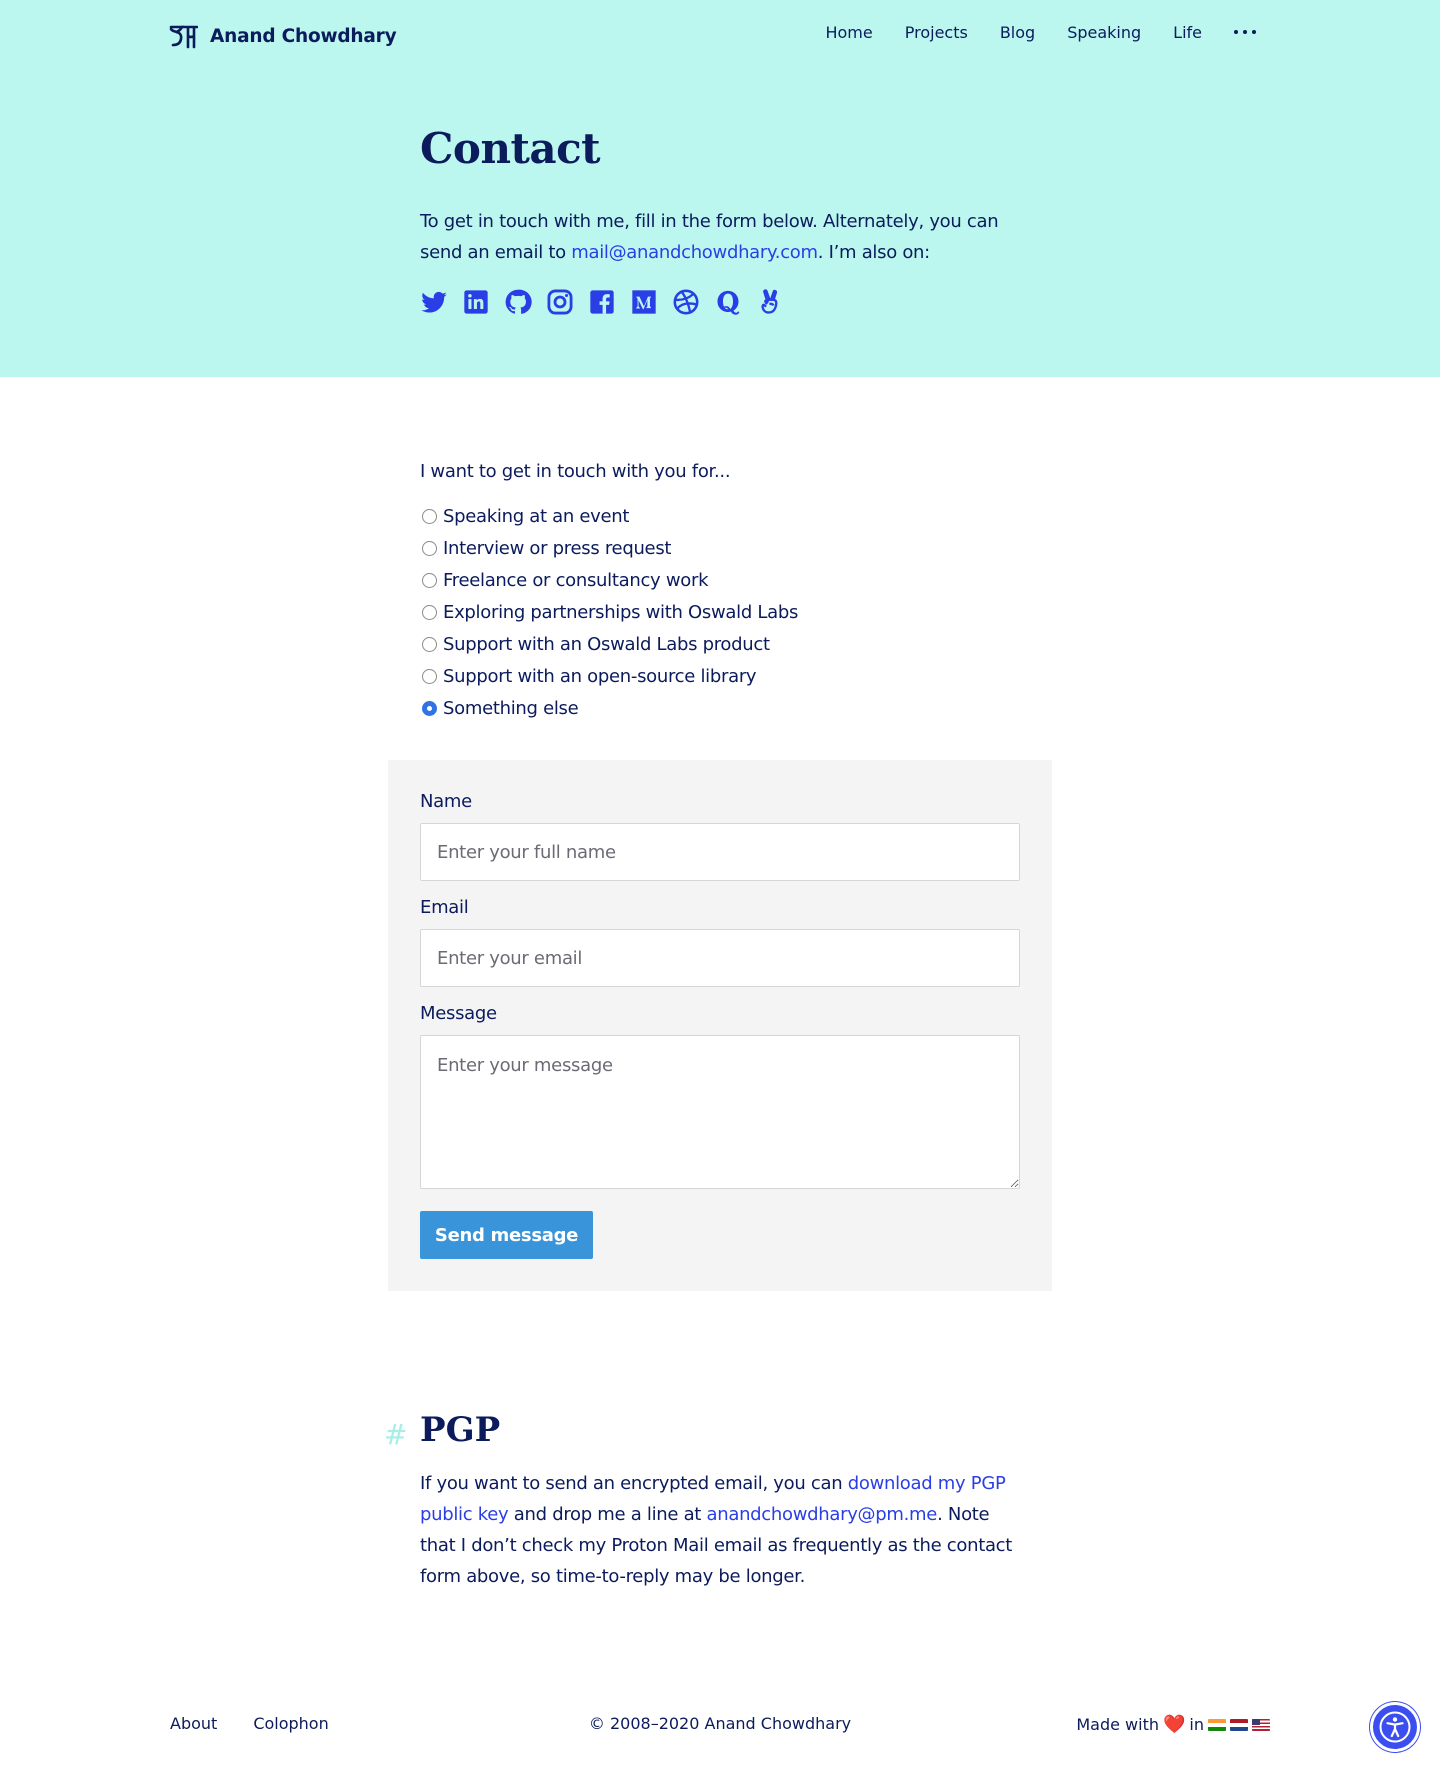  I want to click on topic-option-support-product: Support with an Oswald Labs product, so click(609, 644).